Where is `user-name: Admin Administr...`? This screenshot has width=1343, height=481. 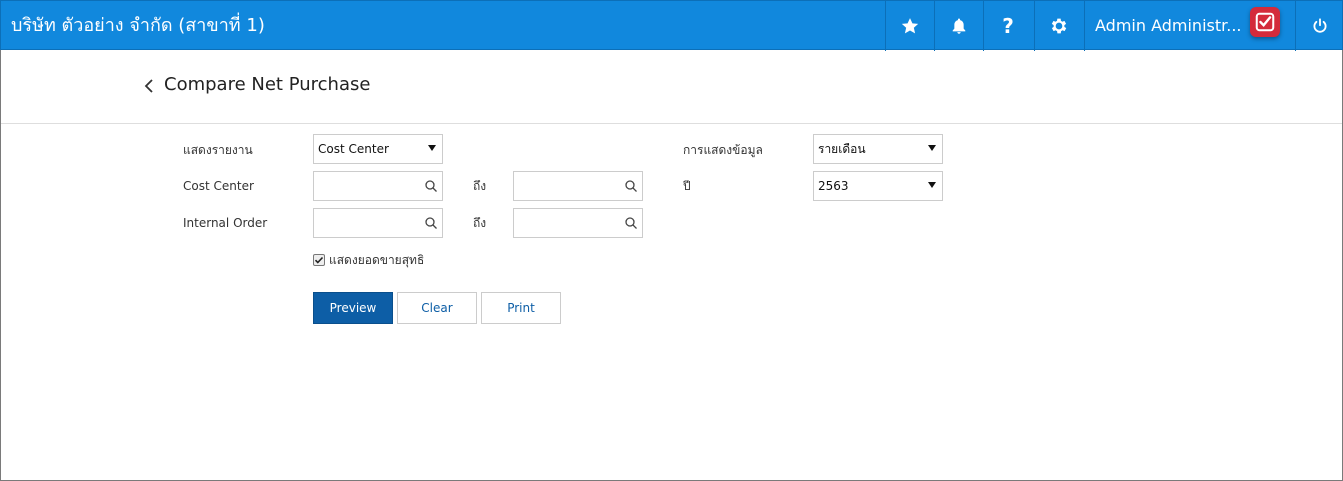
user-name: Admin Administr... is located at coordinates (1168, 25).